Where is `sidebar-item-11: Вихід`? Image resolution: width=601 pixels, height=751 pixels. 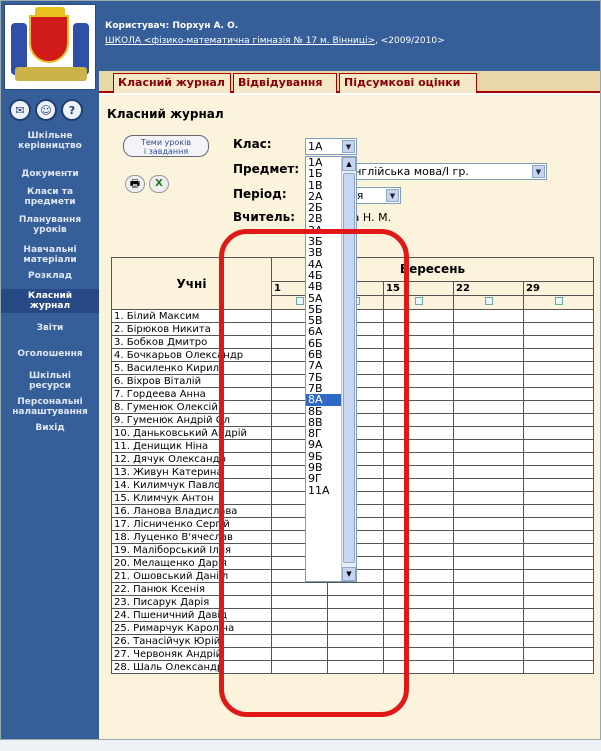
sidebar-item-11: Вихід is located at coordinates (50, 428).